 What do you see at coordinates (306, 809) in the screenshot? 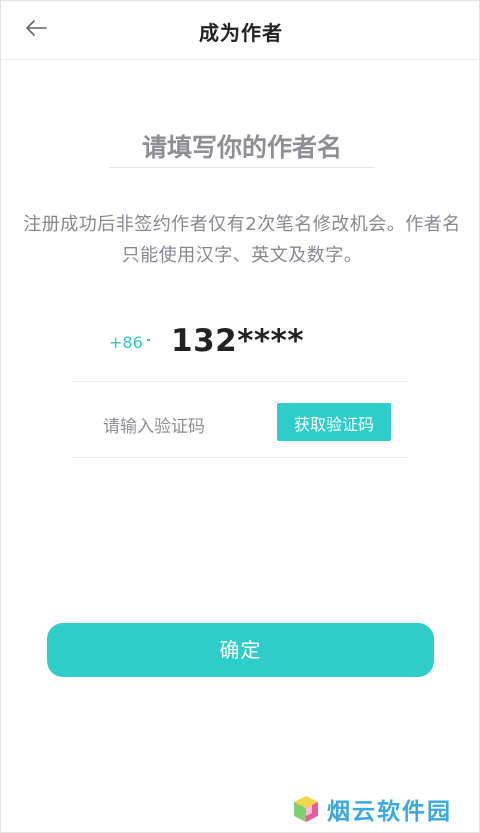
I see `cube-logo-icon` at bounding box center [306, 809].